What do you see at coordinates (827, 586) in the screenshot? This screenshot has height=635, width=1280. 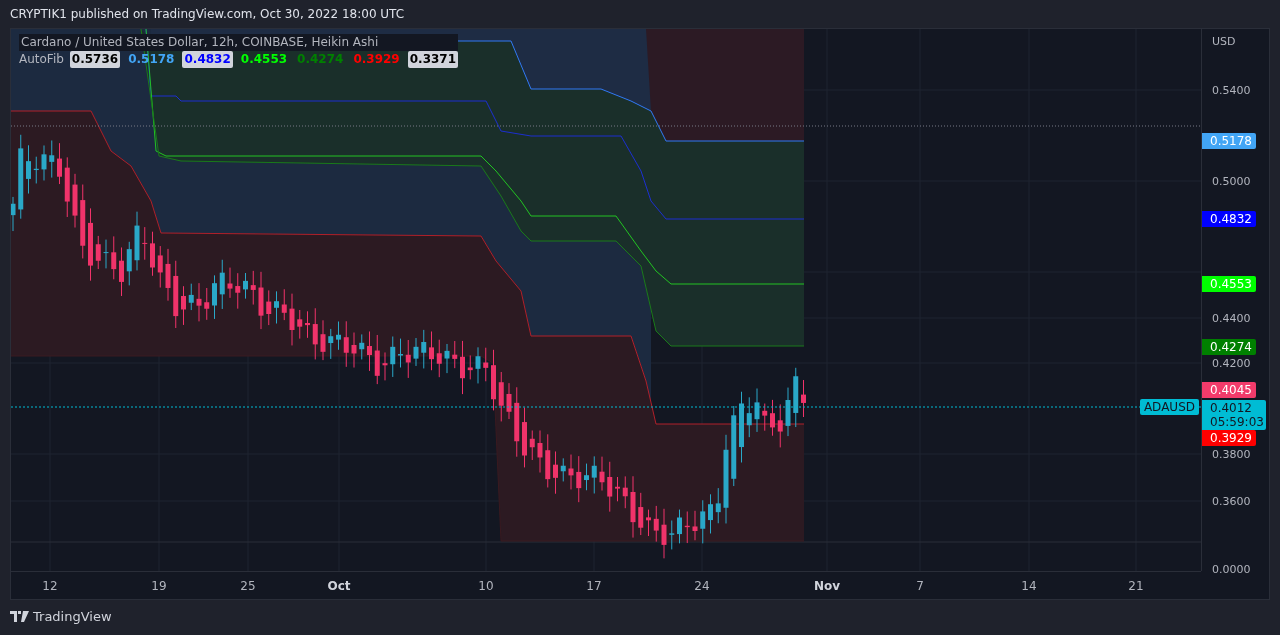 I see `date-label: Nov` at bounding box center [827, 586].